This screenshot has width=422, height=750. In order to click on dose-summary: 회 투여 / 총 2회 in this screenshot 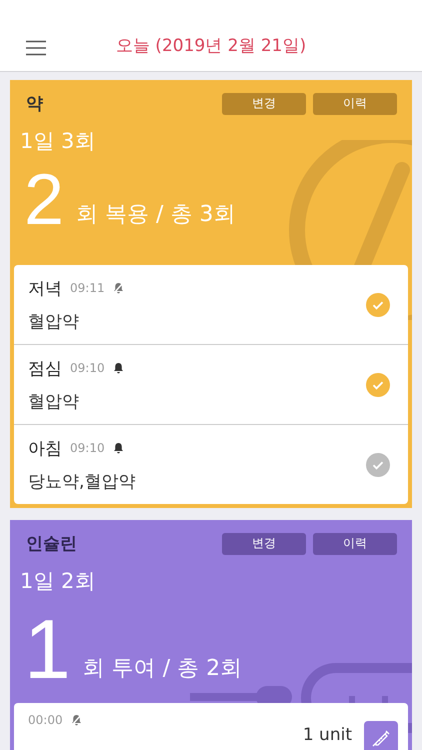, I will do `click(162, 669)`.